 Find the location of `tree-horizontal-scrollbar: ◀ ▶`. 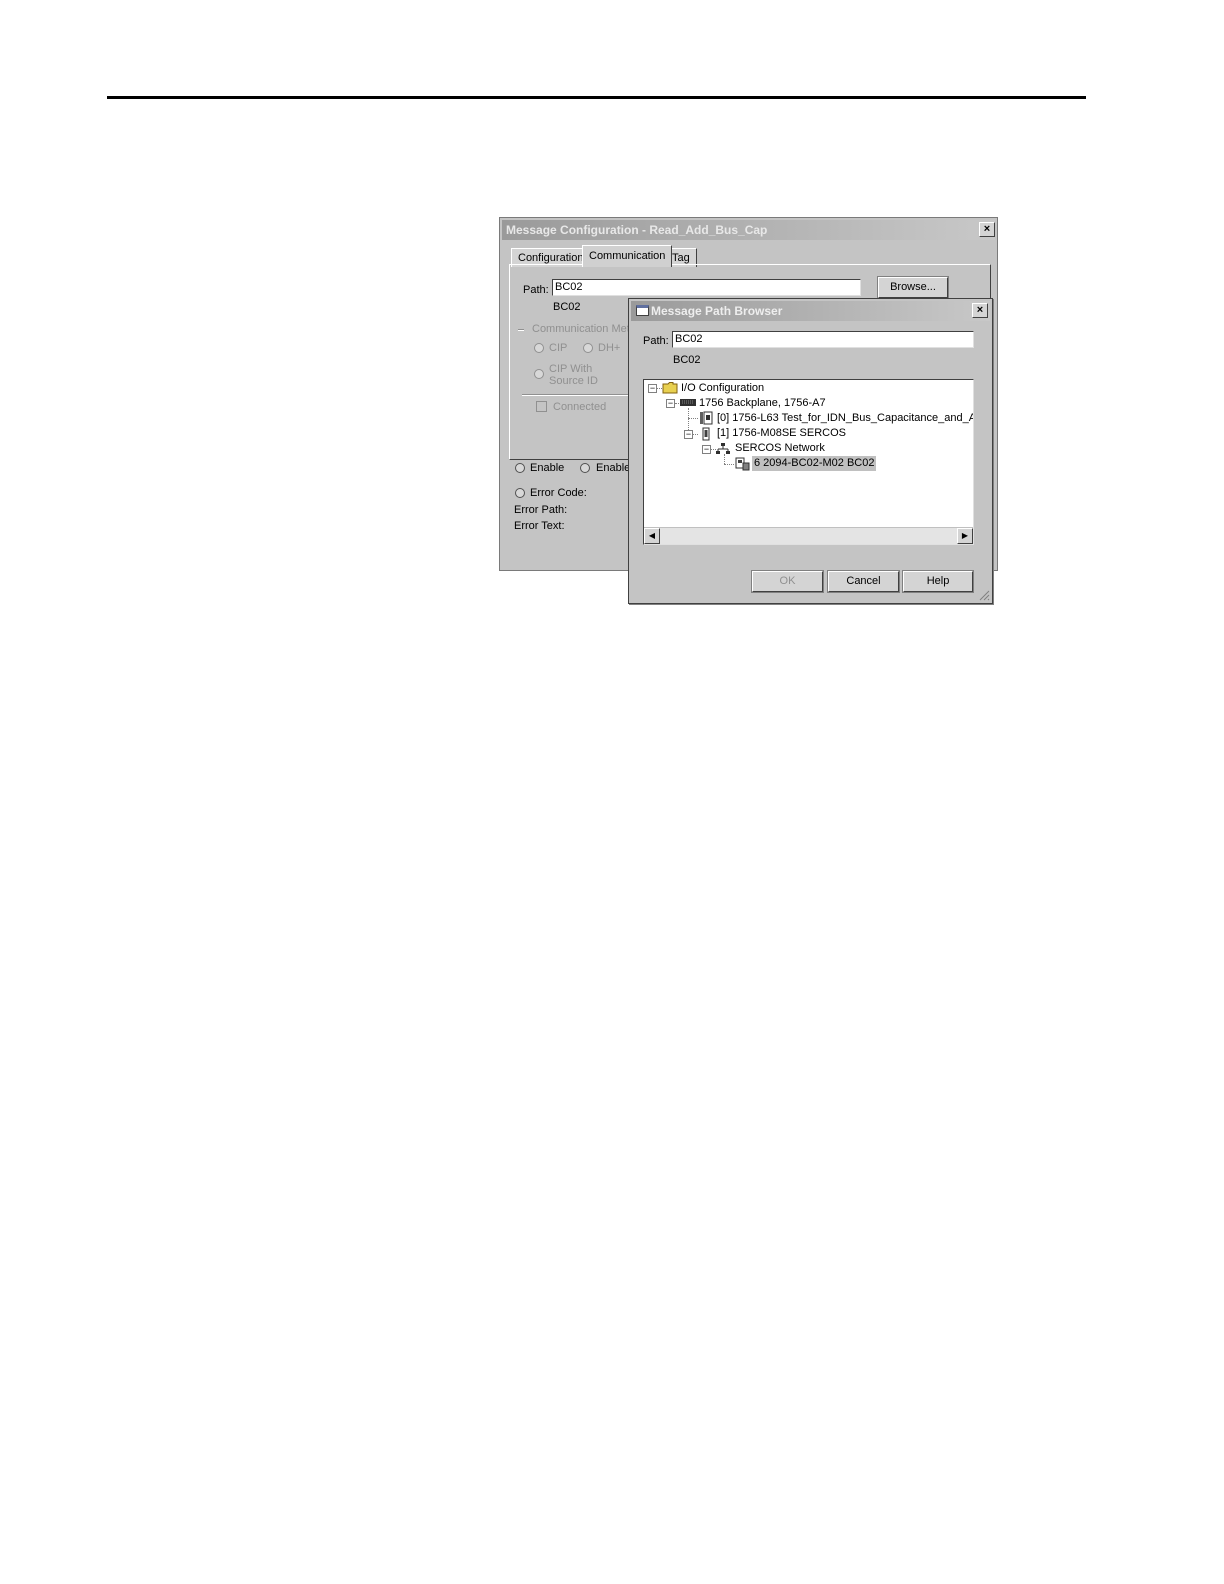

tree-horizontal-scrollbar: ◀ ▶ is located at coordinates (808, 535).